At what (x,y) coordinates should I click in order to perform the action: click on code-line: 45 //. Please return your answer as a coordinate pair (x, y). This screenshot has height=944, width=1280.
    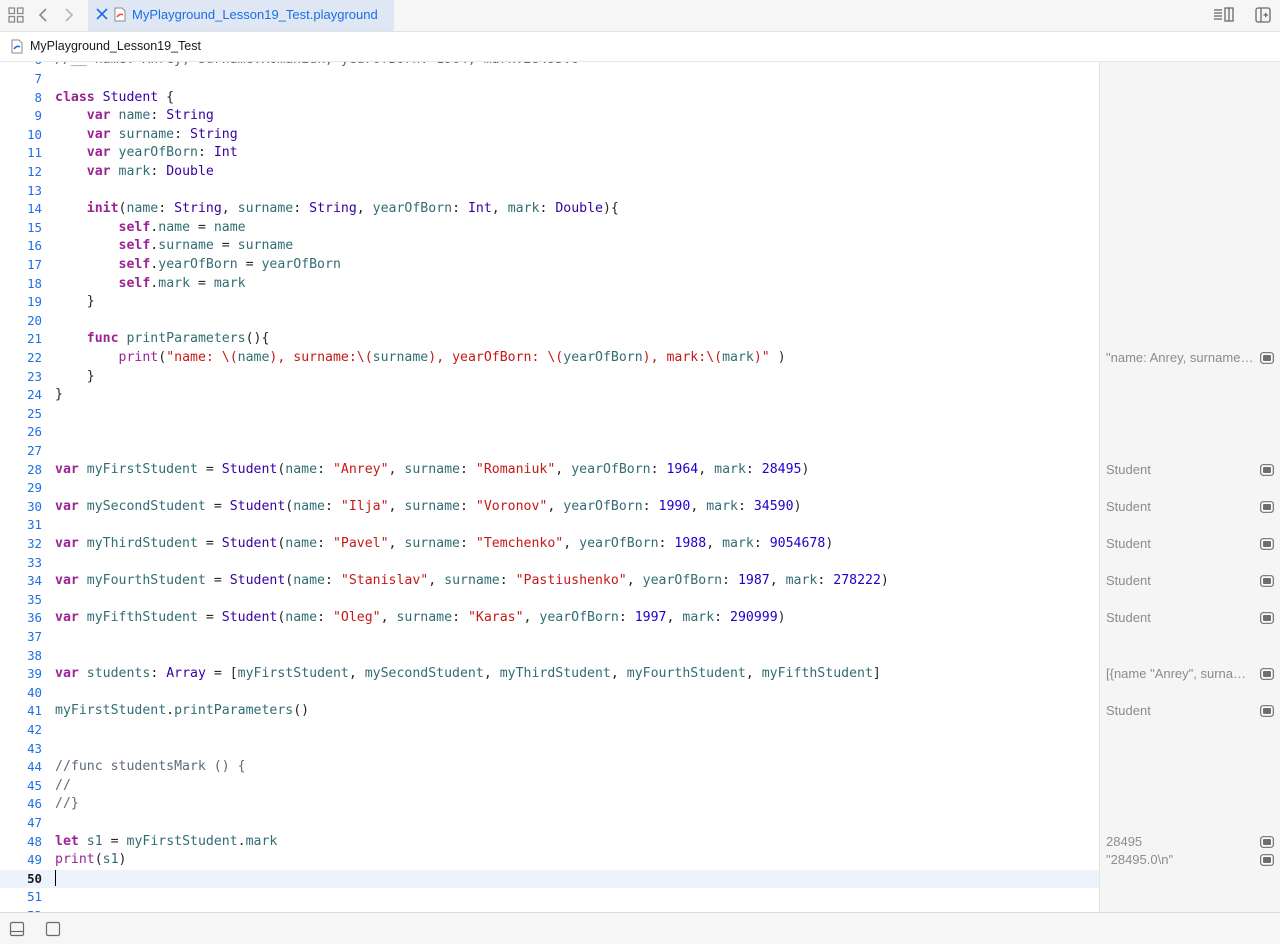
    Looking at the image, I should click on (549, 786).